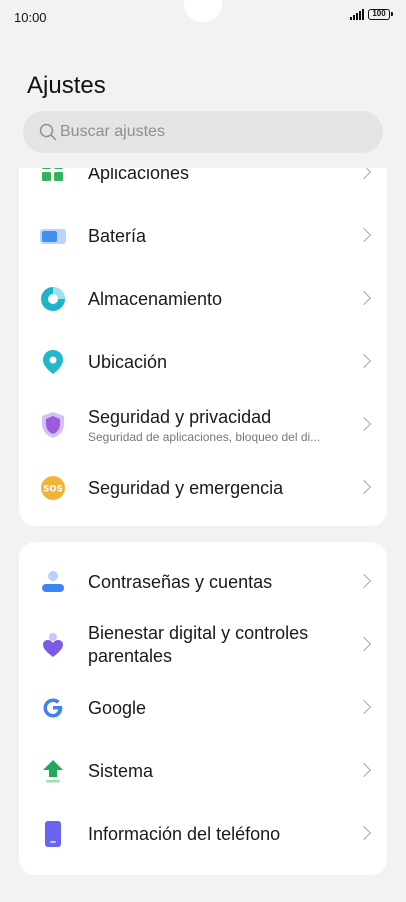 This screenshot has height=902, width=406. I want to click on apps-icon, so click(52, 174).